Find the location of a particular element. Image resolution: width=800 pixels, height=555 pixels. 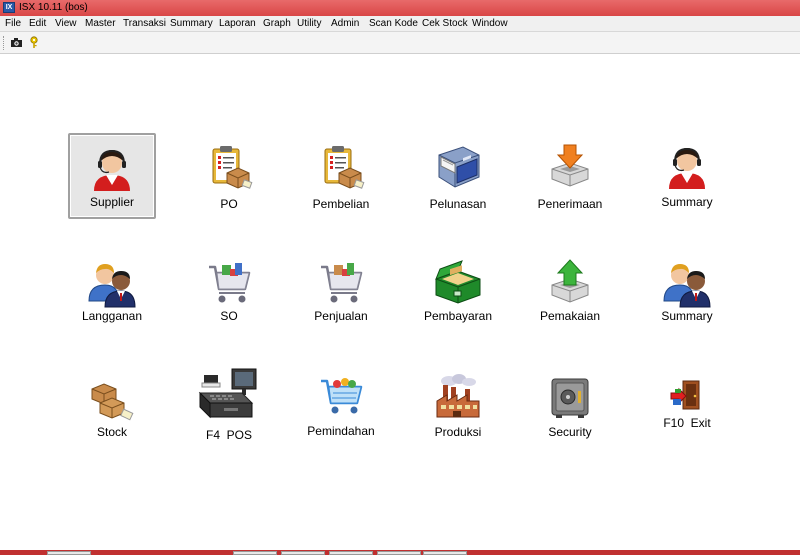

tile-supplier: Supplier is located at coordinates (112, 176).